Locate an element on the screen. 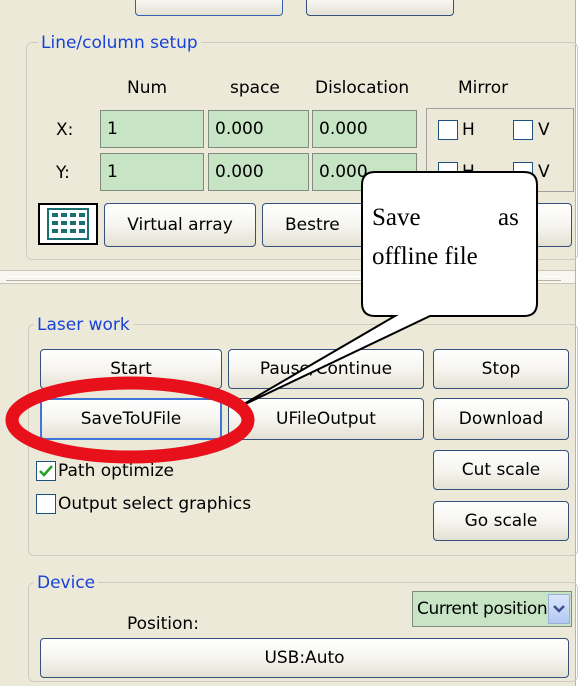 The width and height of the screenshot is (582, 686). position-select-value: Current position is located at coordinates (482, 609).